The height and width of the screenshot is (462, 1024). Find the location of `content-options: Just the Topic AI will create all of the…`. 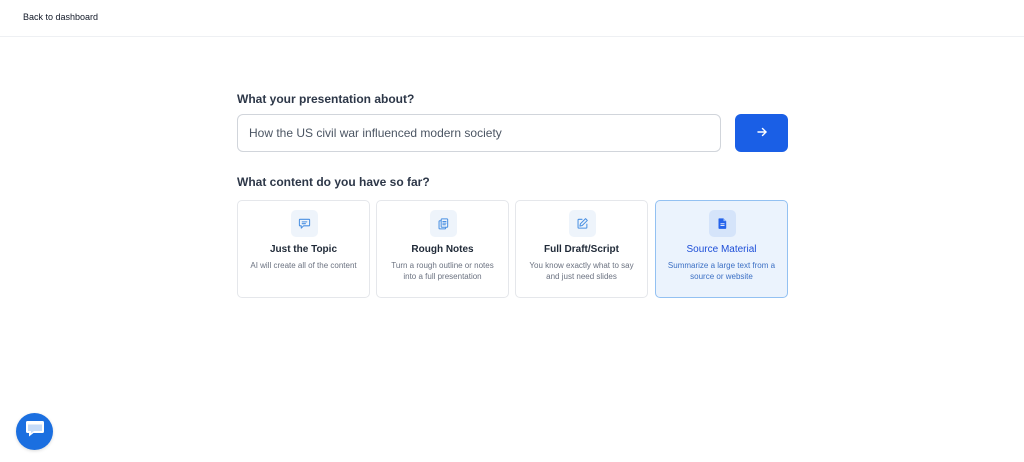

content-options: Just the Topic AI will create all of the… is located at coordinates (512, 249).